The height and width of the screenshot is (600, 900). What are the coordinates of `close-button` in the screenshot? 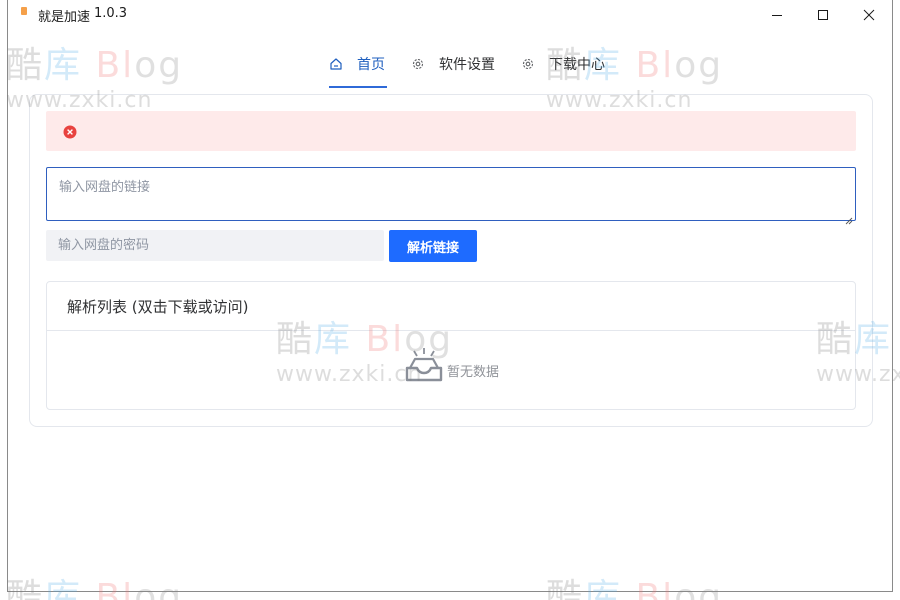 It's located at (869, 15).